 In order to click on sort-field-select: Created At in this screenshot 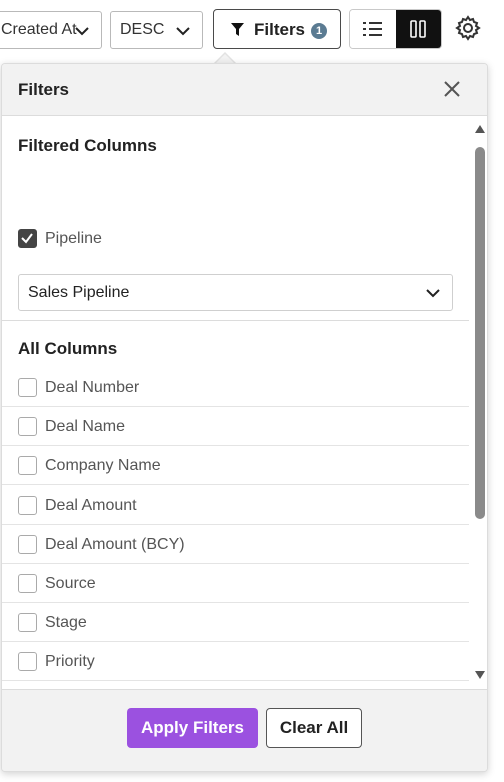, I will do `click(51, 30)`.